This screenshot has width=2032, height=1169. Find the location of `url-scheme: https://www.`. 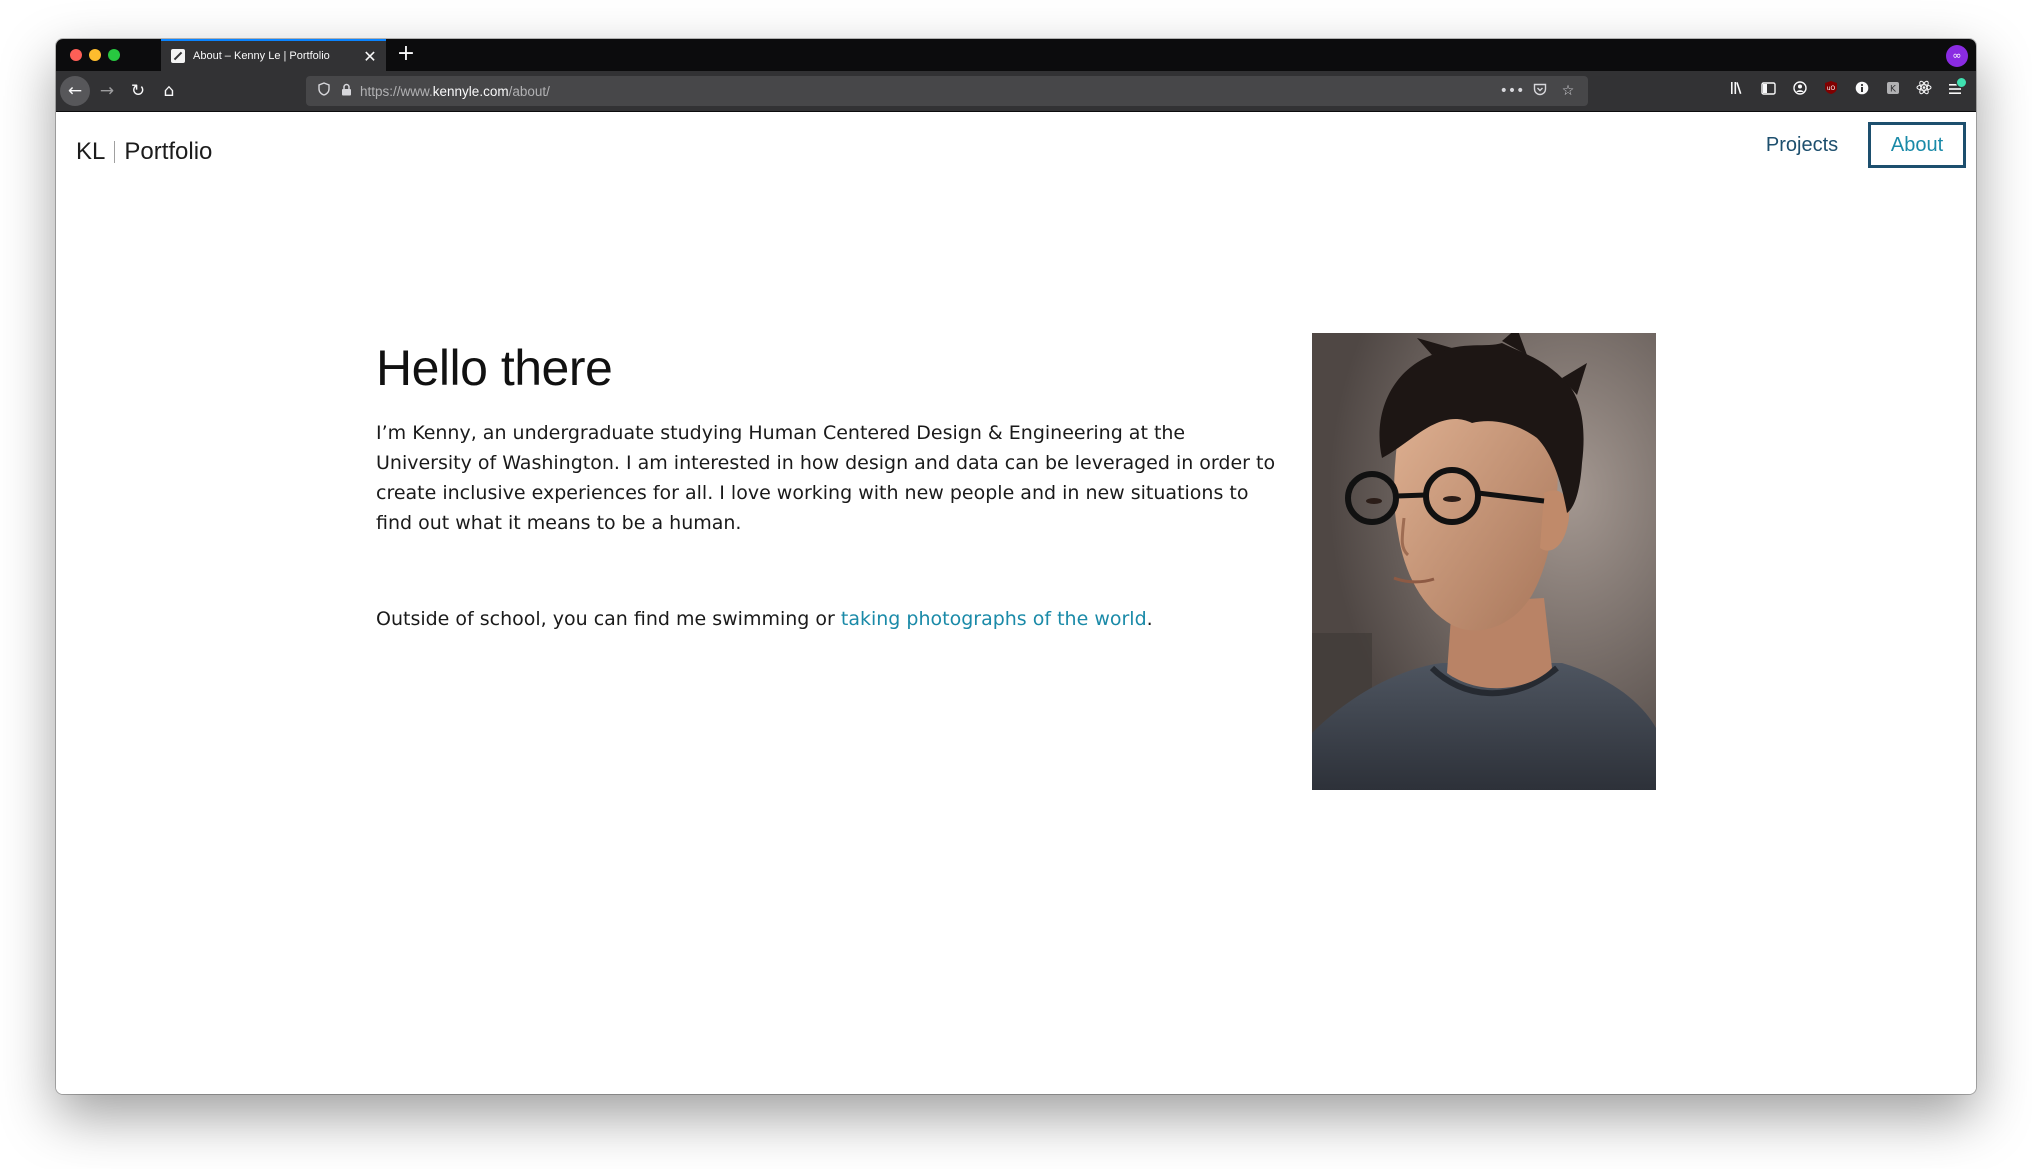

url-scheme: https://www. is located at coordinates (396, 91).